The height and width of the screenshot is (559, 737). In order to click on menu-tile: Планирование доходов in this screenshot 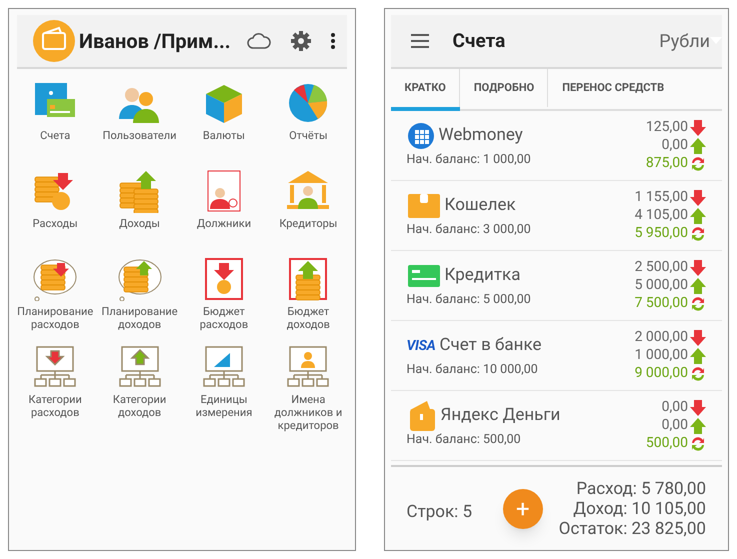, I will do `click(139, 295)`.